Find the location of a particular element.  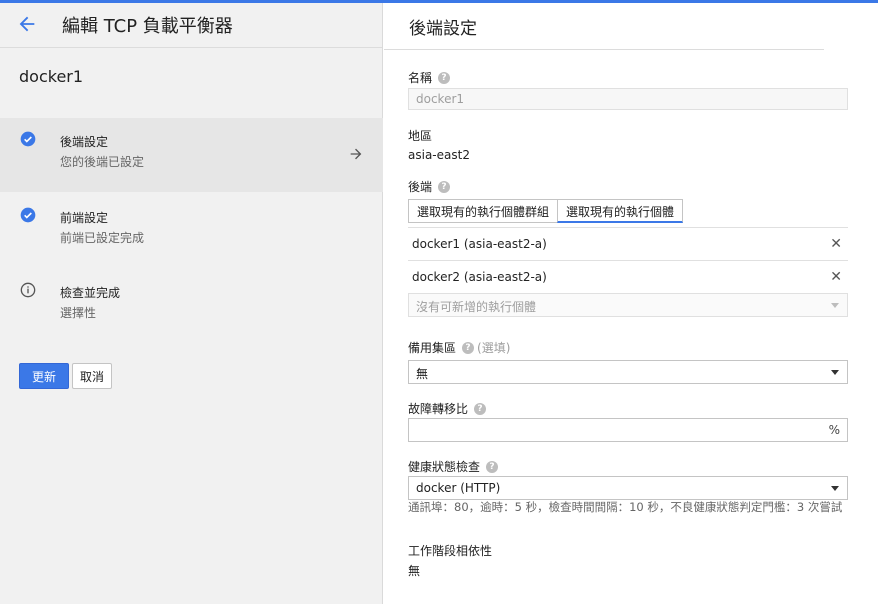

step-title: 檢查並完成 is located at coordinates (90, 293).